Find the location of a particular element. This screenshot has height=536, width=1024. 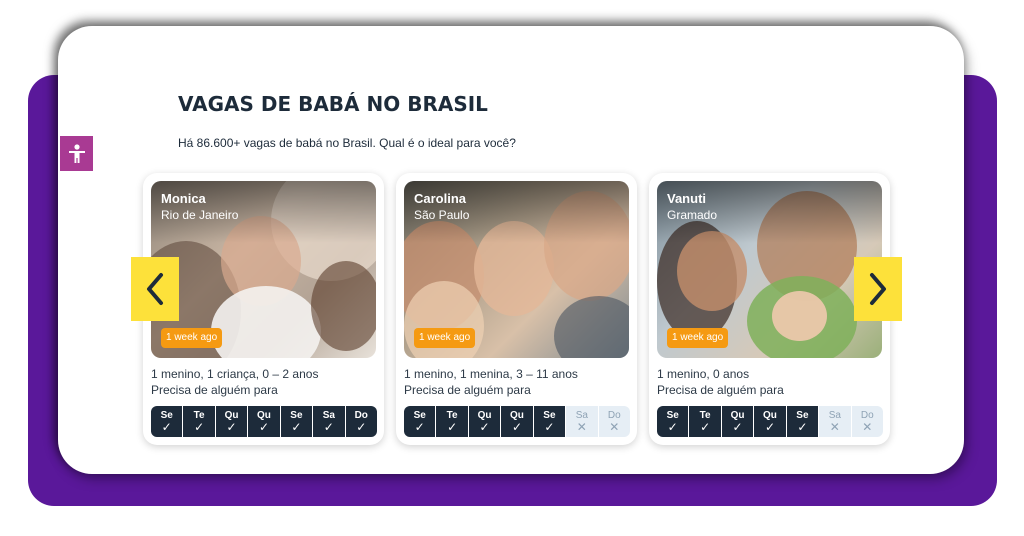

weekday-schedule: Se ✓ Te ✓ Qu ✓ Qu ✓ Se ✓ Sa ✓ Do ✓ is located at coordinates (264, 421).